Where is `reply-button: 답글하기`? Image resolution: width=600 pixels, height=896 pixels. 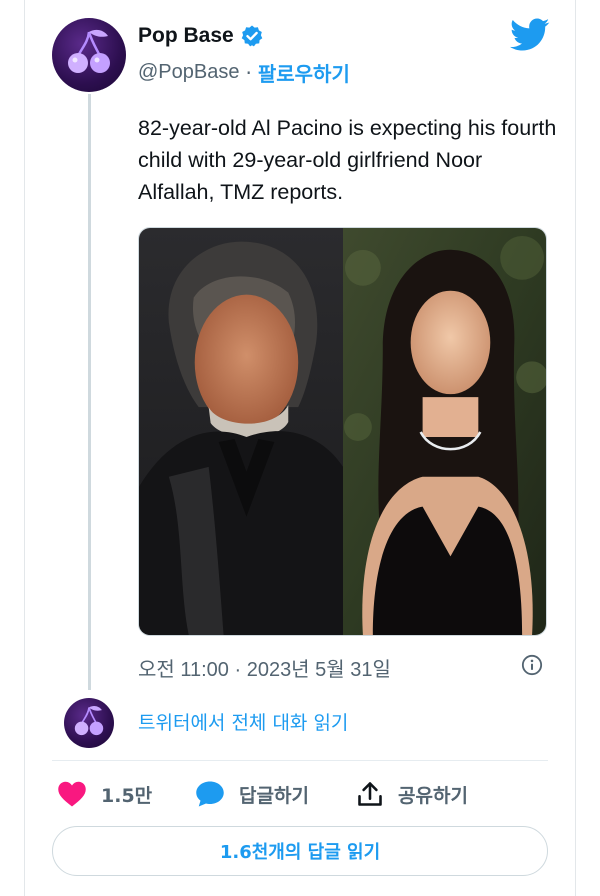
reply-button: 답글하기 is located at coordinates (252, 794).